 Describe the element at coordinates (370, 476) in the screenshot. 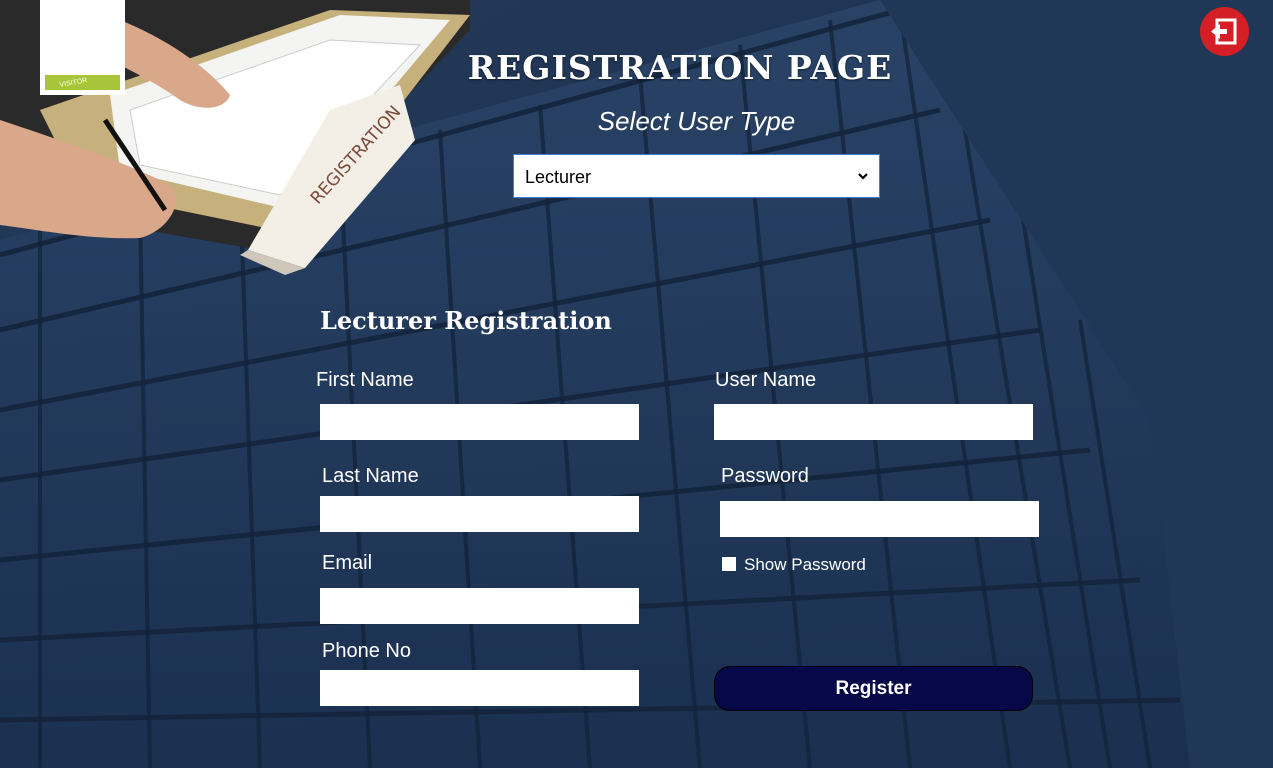

I see `last-name-label: Last Name` at that location.